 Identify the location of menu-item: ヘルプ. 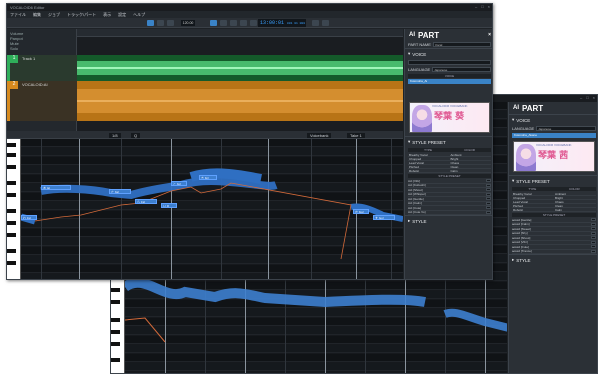
(139, 15).